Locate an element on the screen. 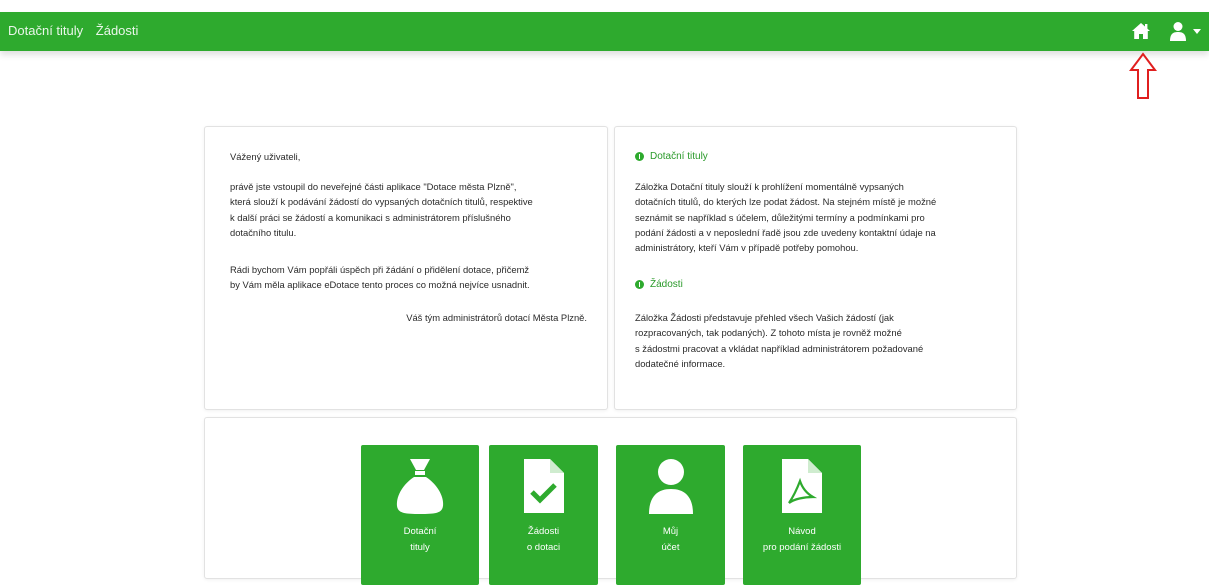 Image resolution: width=1209 pixels, height=585 pixels. user-icon is located at coordinates (670, 486).